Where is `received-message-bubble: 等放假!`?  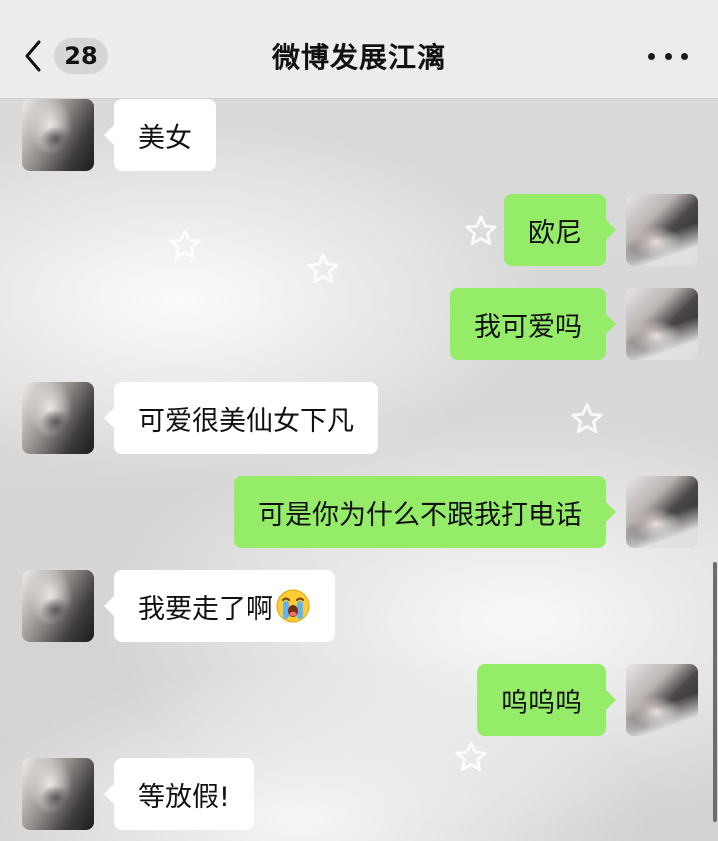
received-message-bubble: 等放假! is located at coordinates (179, 794).